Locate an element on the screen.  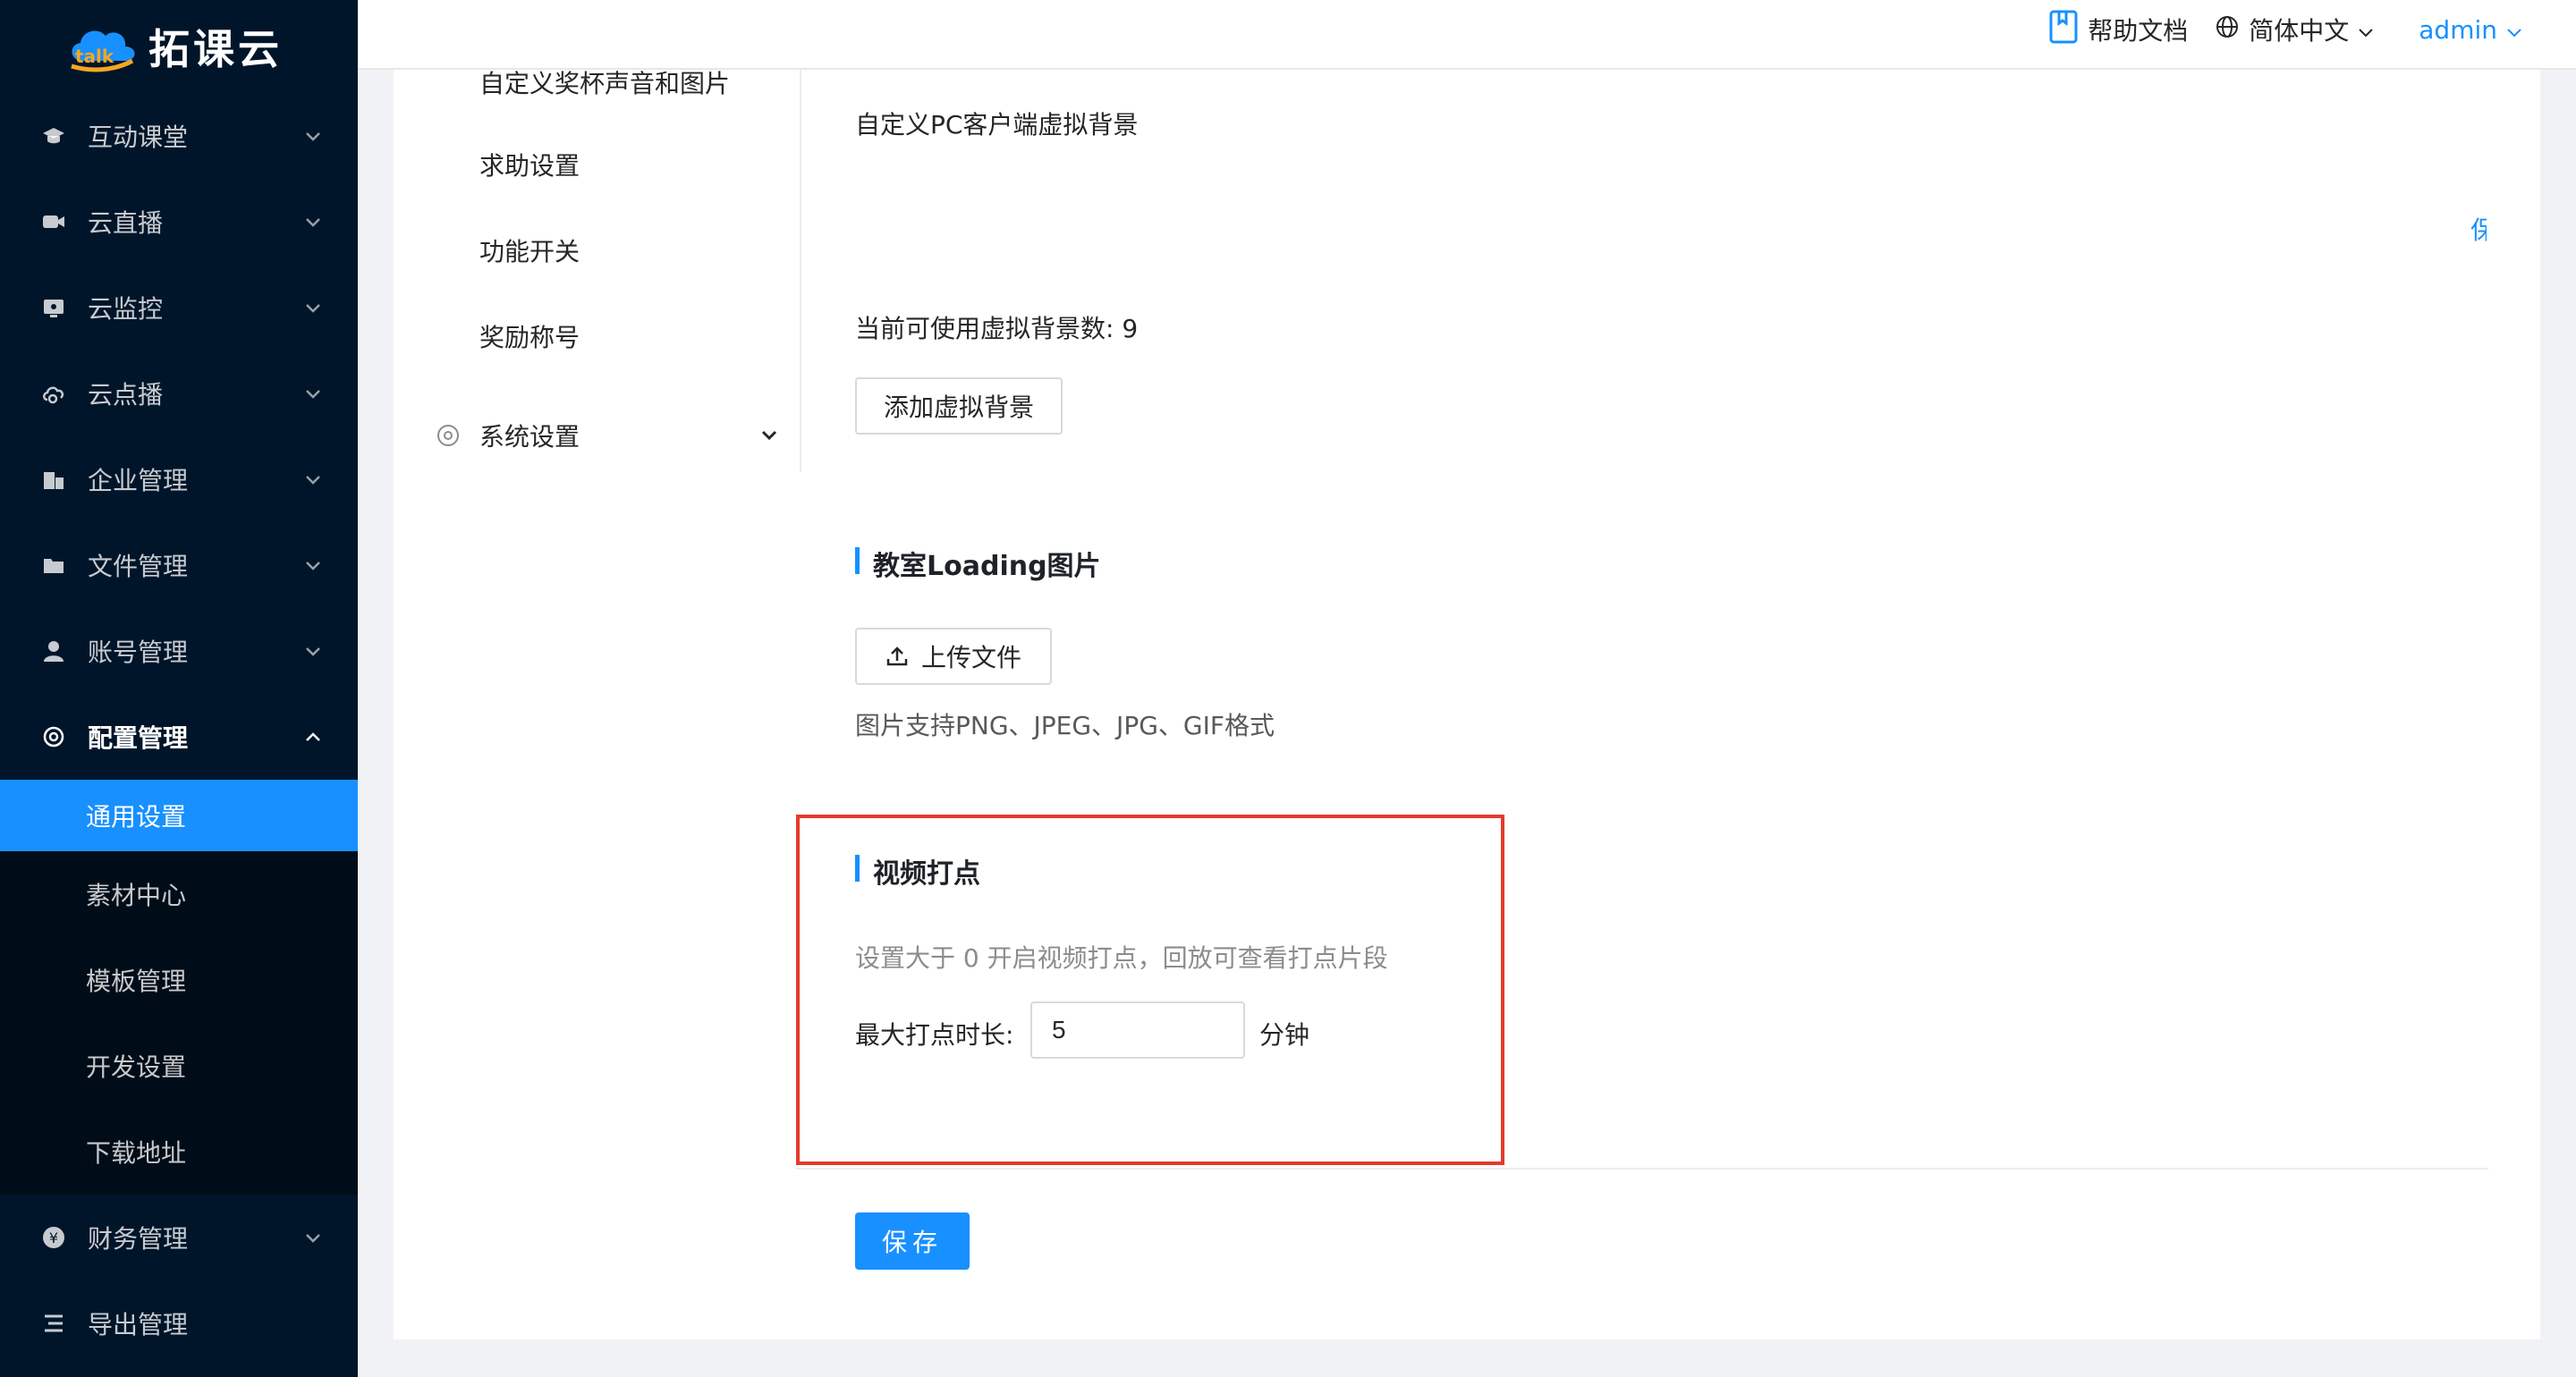
save-button: 保存 is located at coordinates (912, 1241).